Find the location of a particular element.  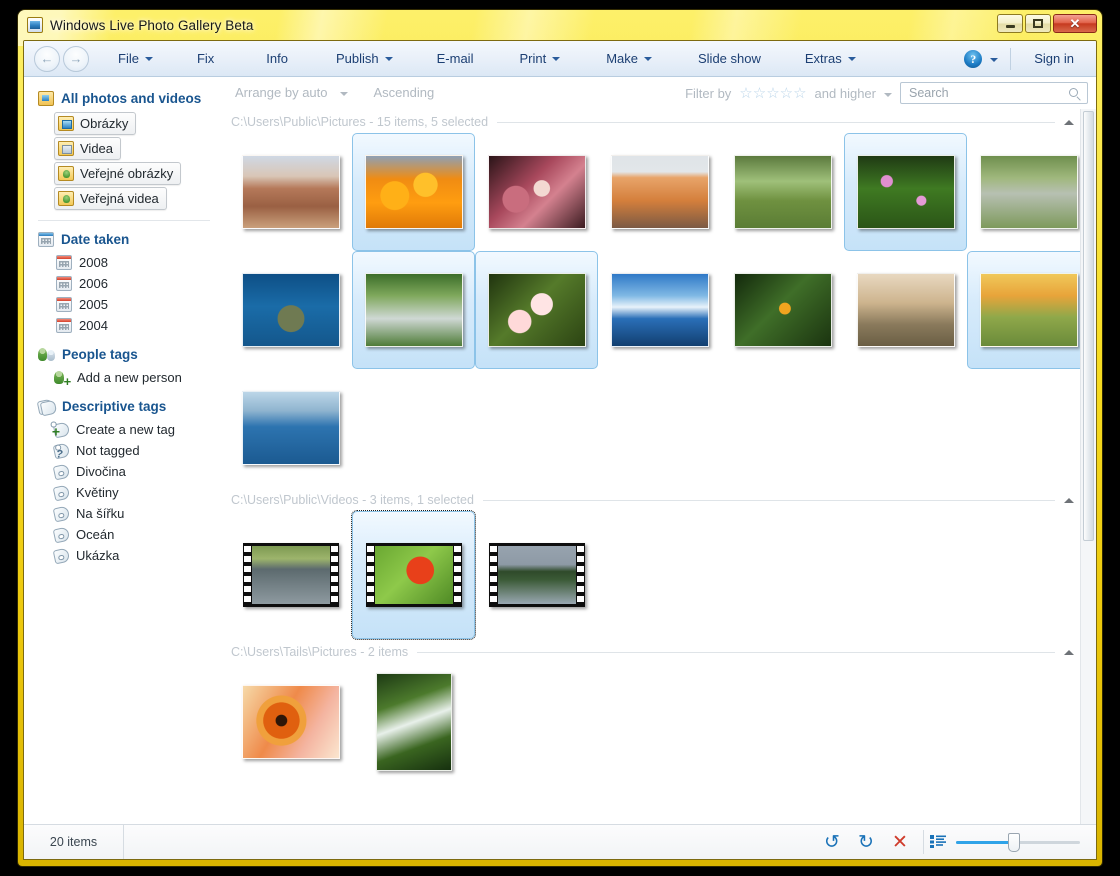

menu-file-label: File is located at coordinates (128, 58).